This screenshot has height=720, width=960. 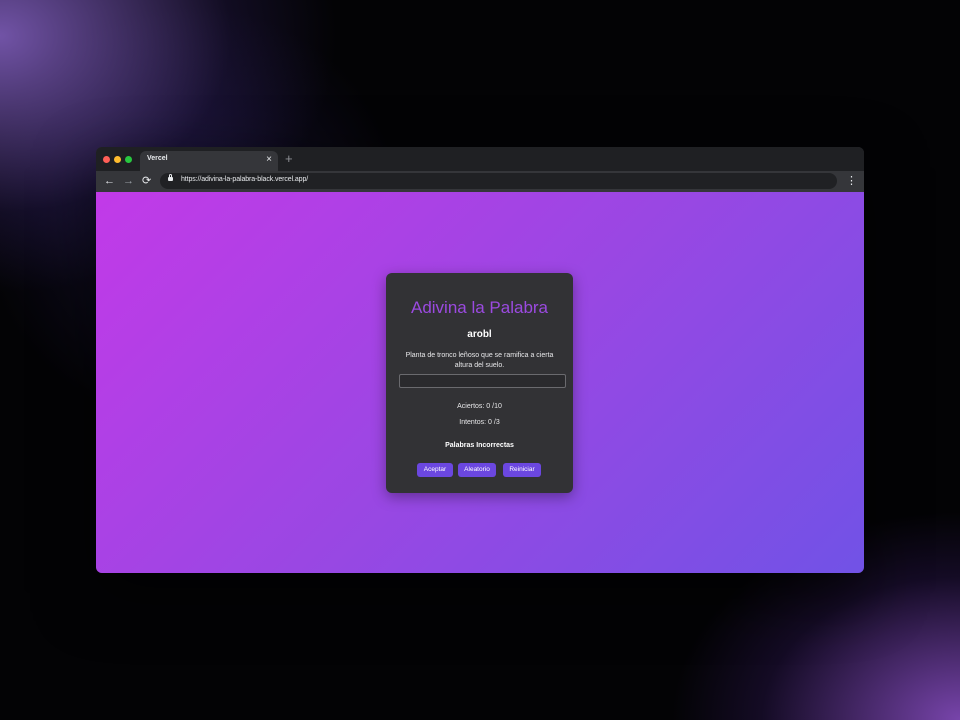 What do you see at coordinates (109, 181) in the screenshot?
I see `back-arrow-icon: ←` at bounding box center [109, 181].